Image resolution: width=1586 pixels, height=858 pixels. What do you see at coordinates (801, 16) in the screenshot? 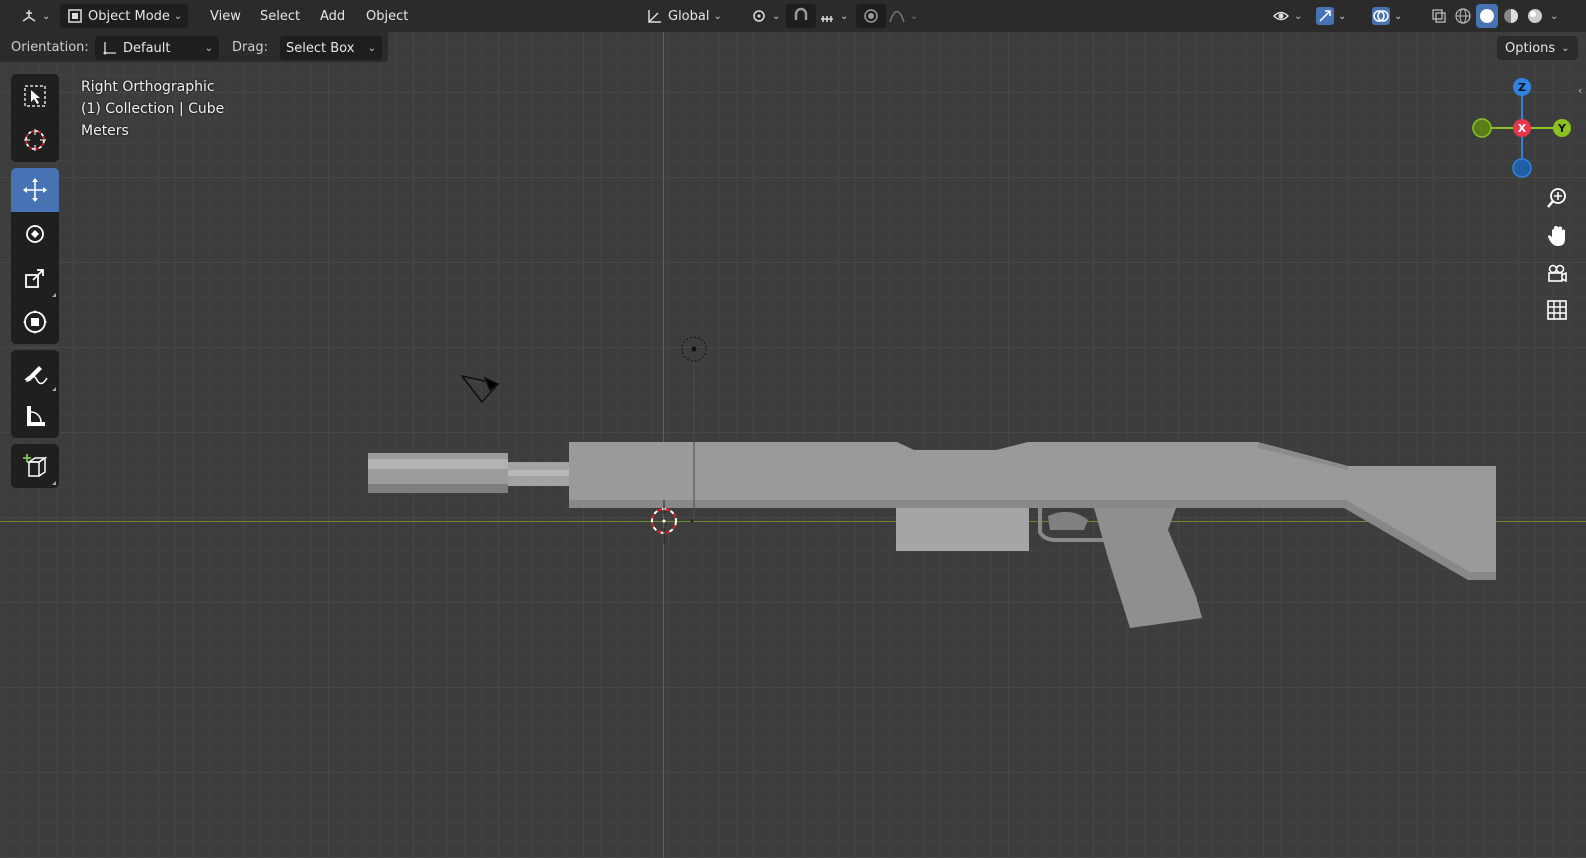
I see `magnet-icon` at bounding box center [801, 16].